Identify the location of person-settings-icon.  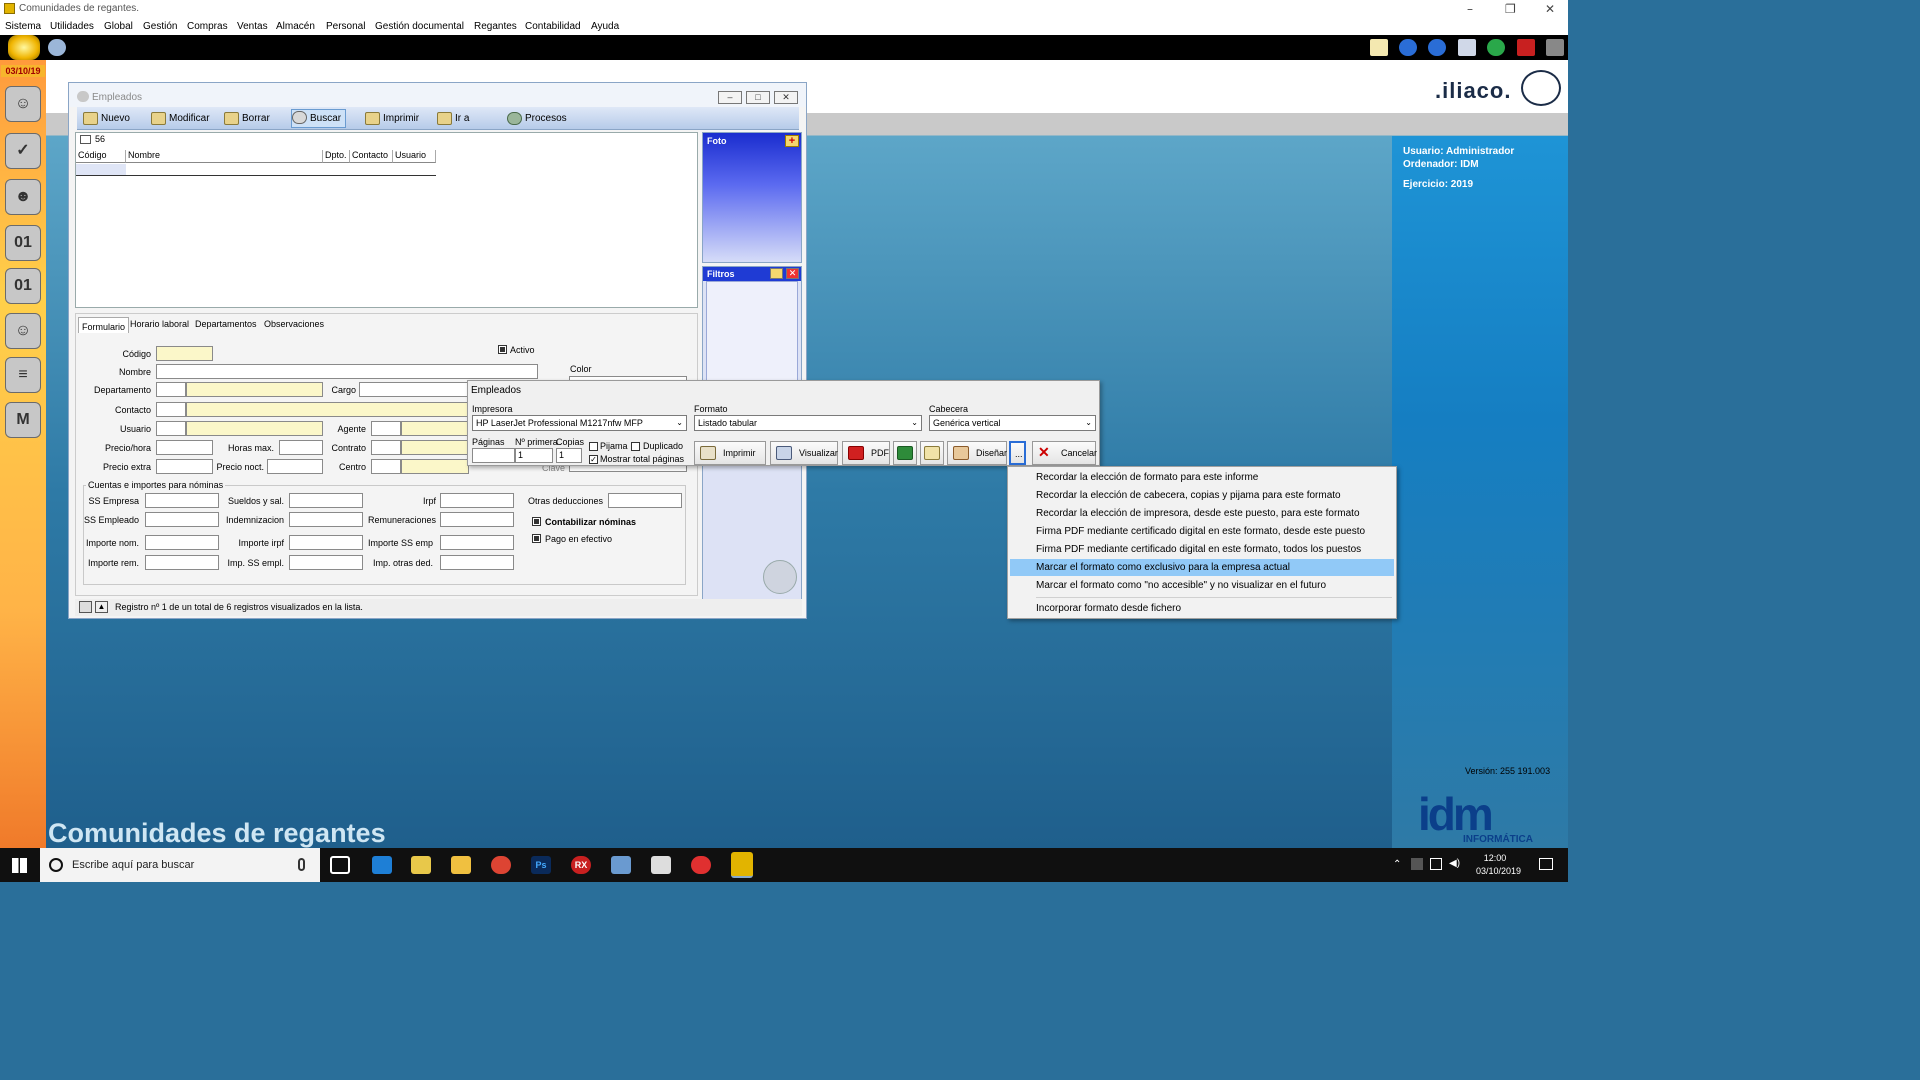
(780, 577).